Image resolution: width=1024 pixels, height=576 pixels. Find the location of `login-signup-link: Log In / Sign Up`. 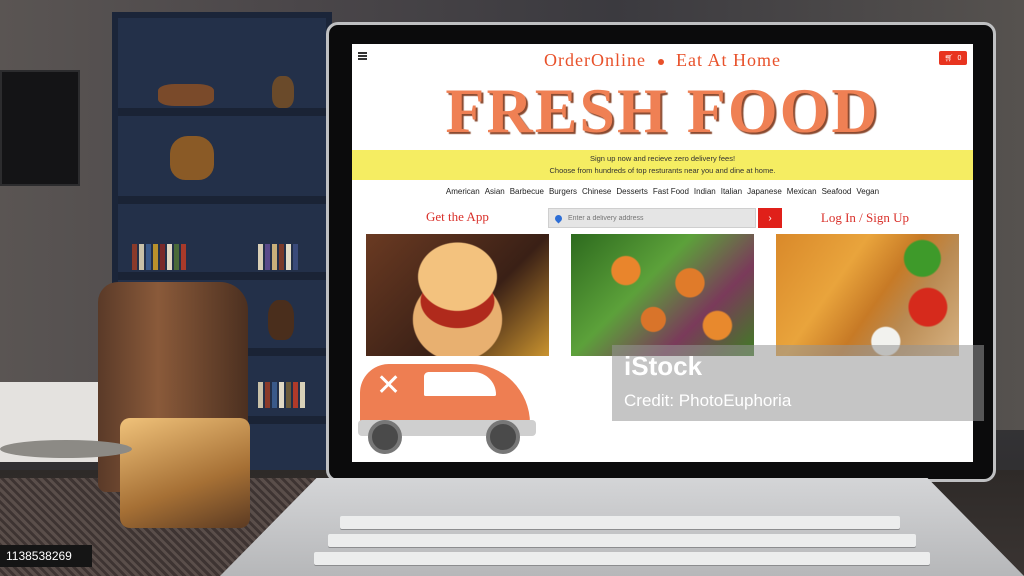

login-signup-link: Log In / Sign Up is located at coordinates (865, 218).